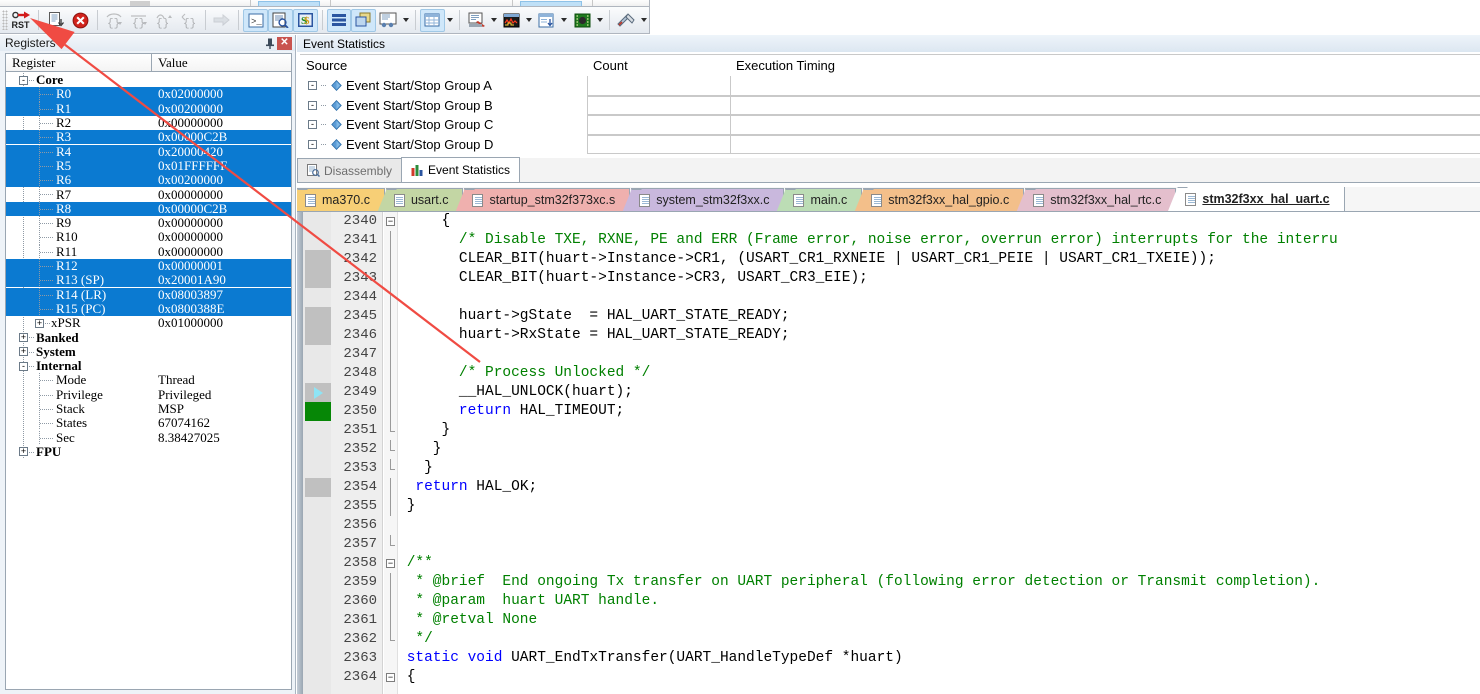 This screenshot has height=694, width=1480. I want to click on memory-window-dropdown-caret, so click(450, 20).